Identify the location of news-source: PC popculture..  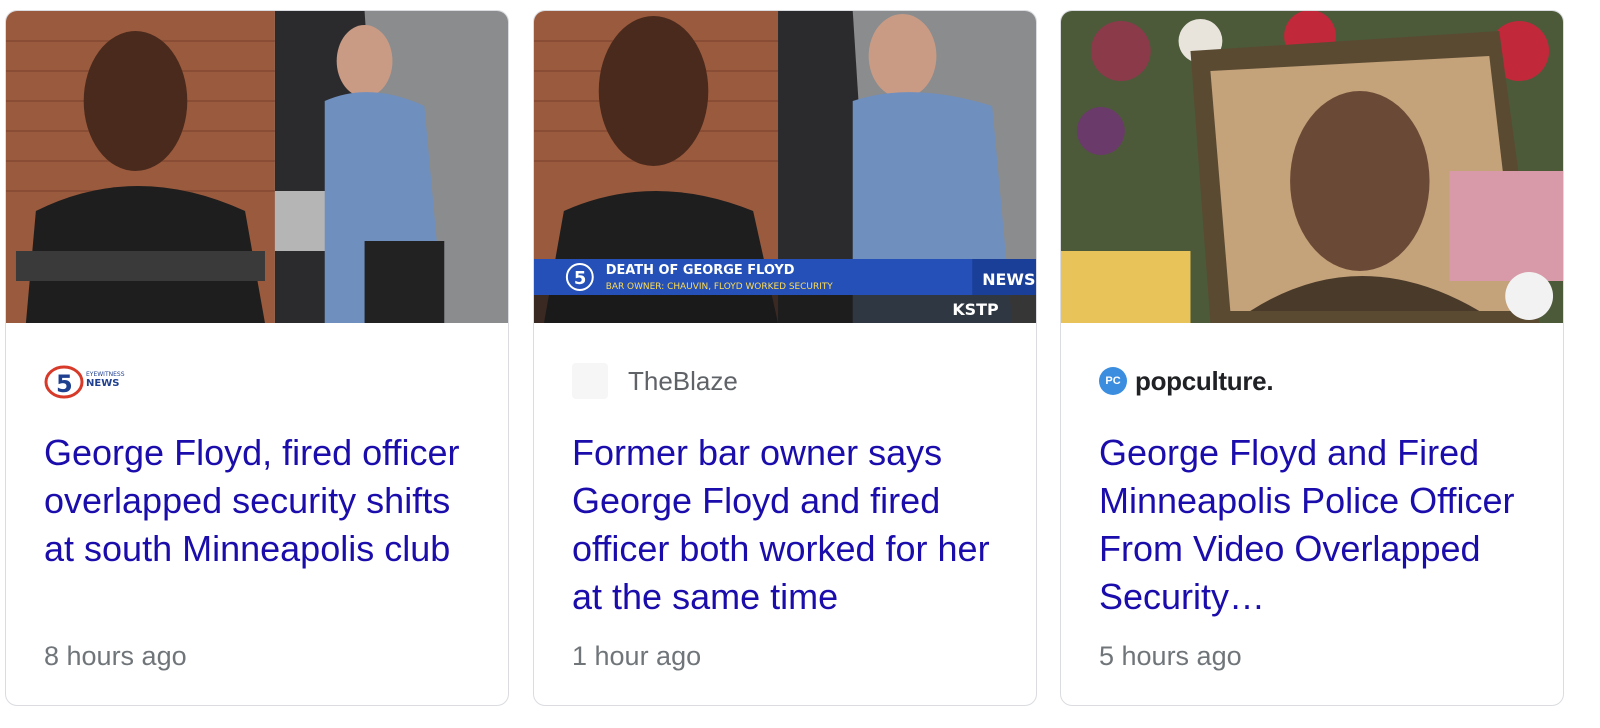
(1186, 381).